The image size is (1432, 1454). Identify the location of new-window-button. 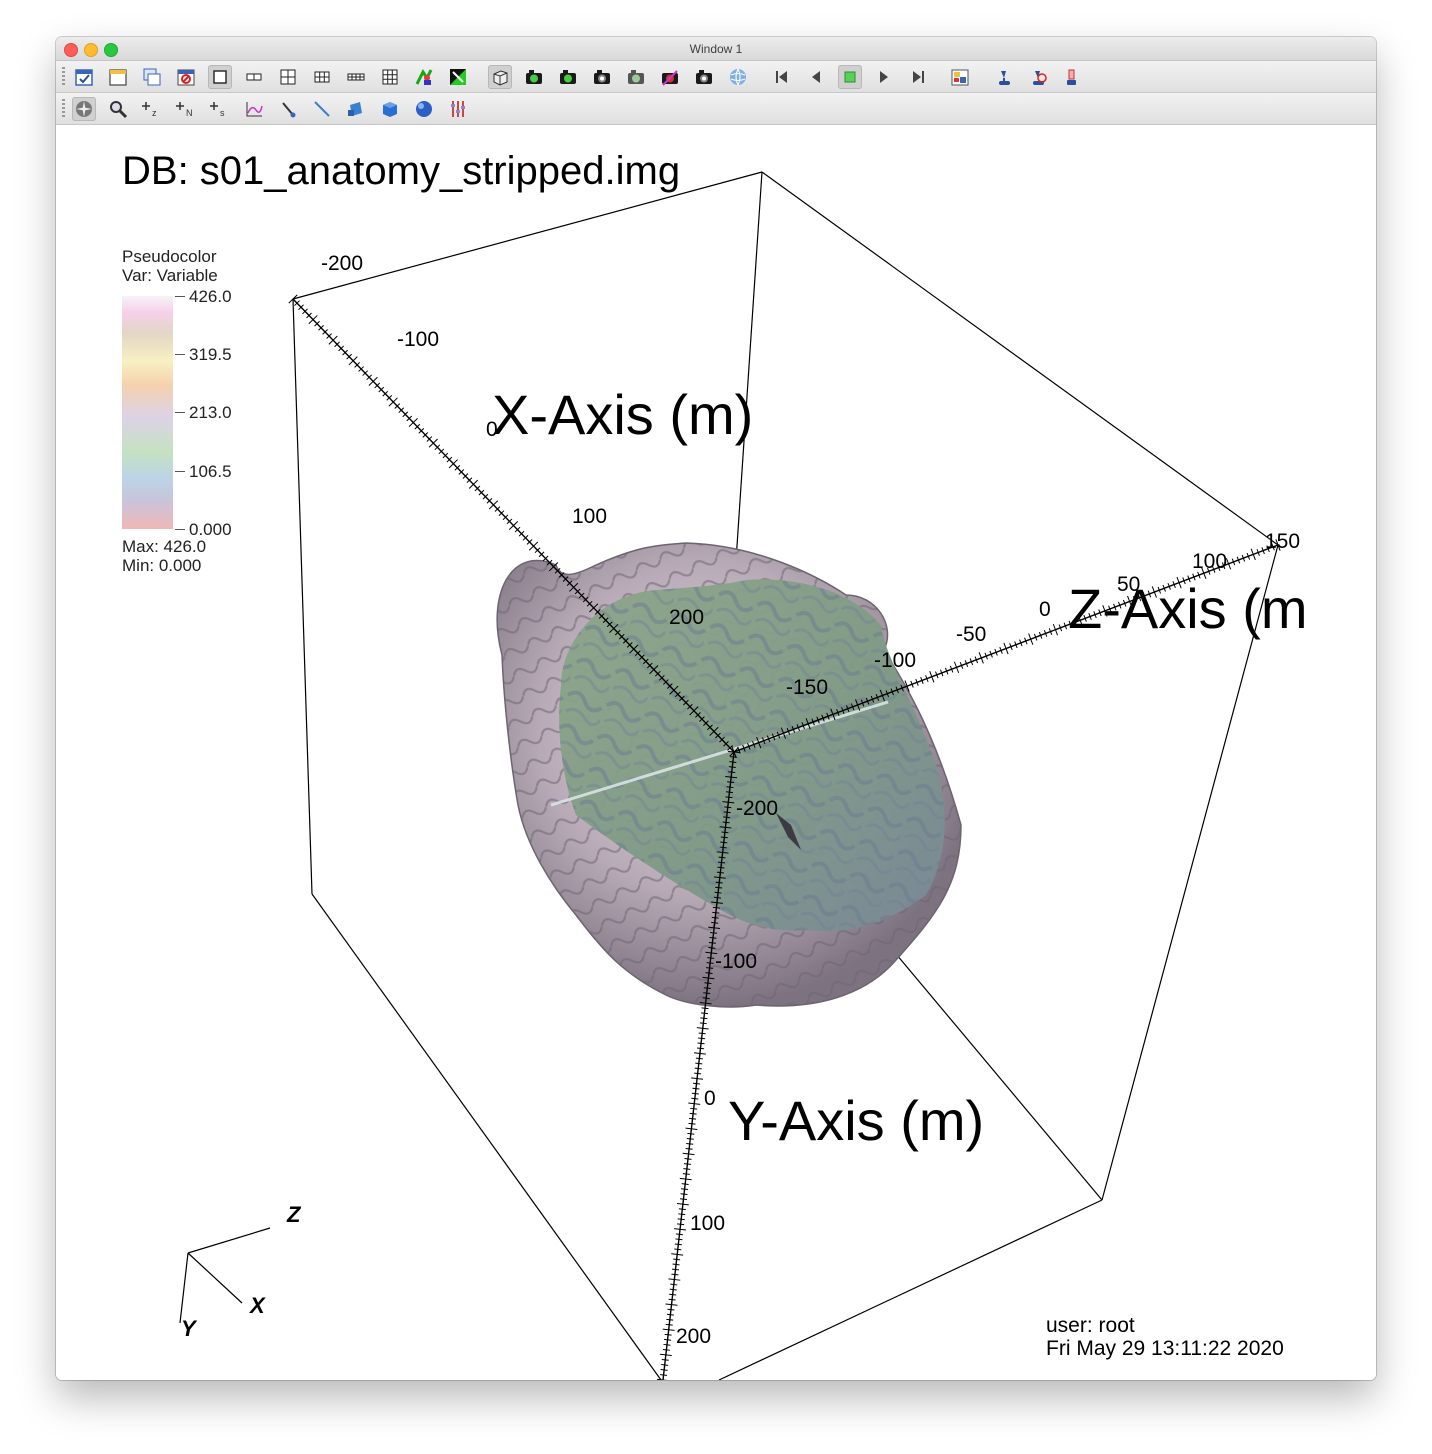
(118, 77).